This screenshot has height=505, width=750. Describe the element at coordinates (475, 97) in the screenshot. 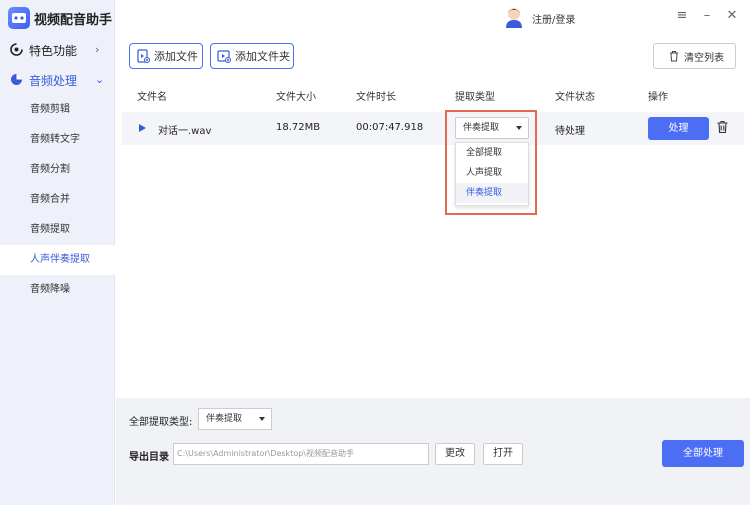

I see `header-type: 提取类型` at that location.